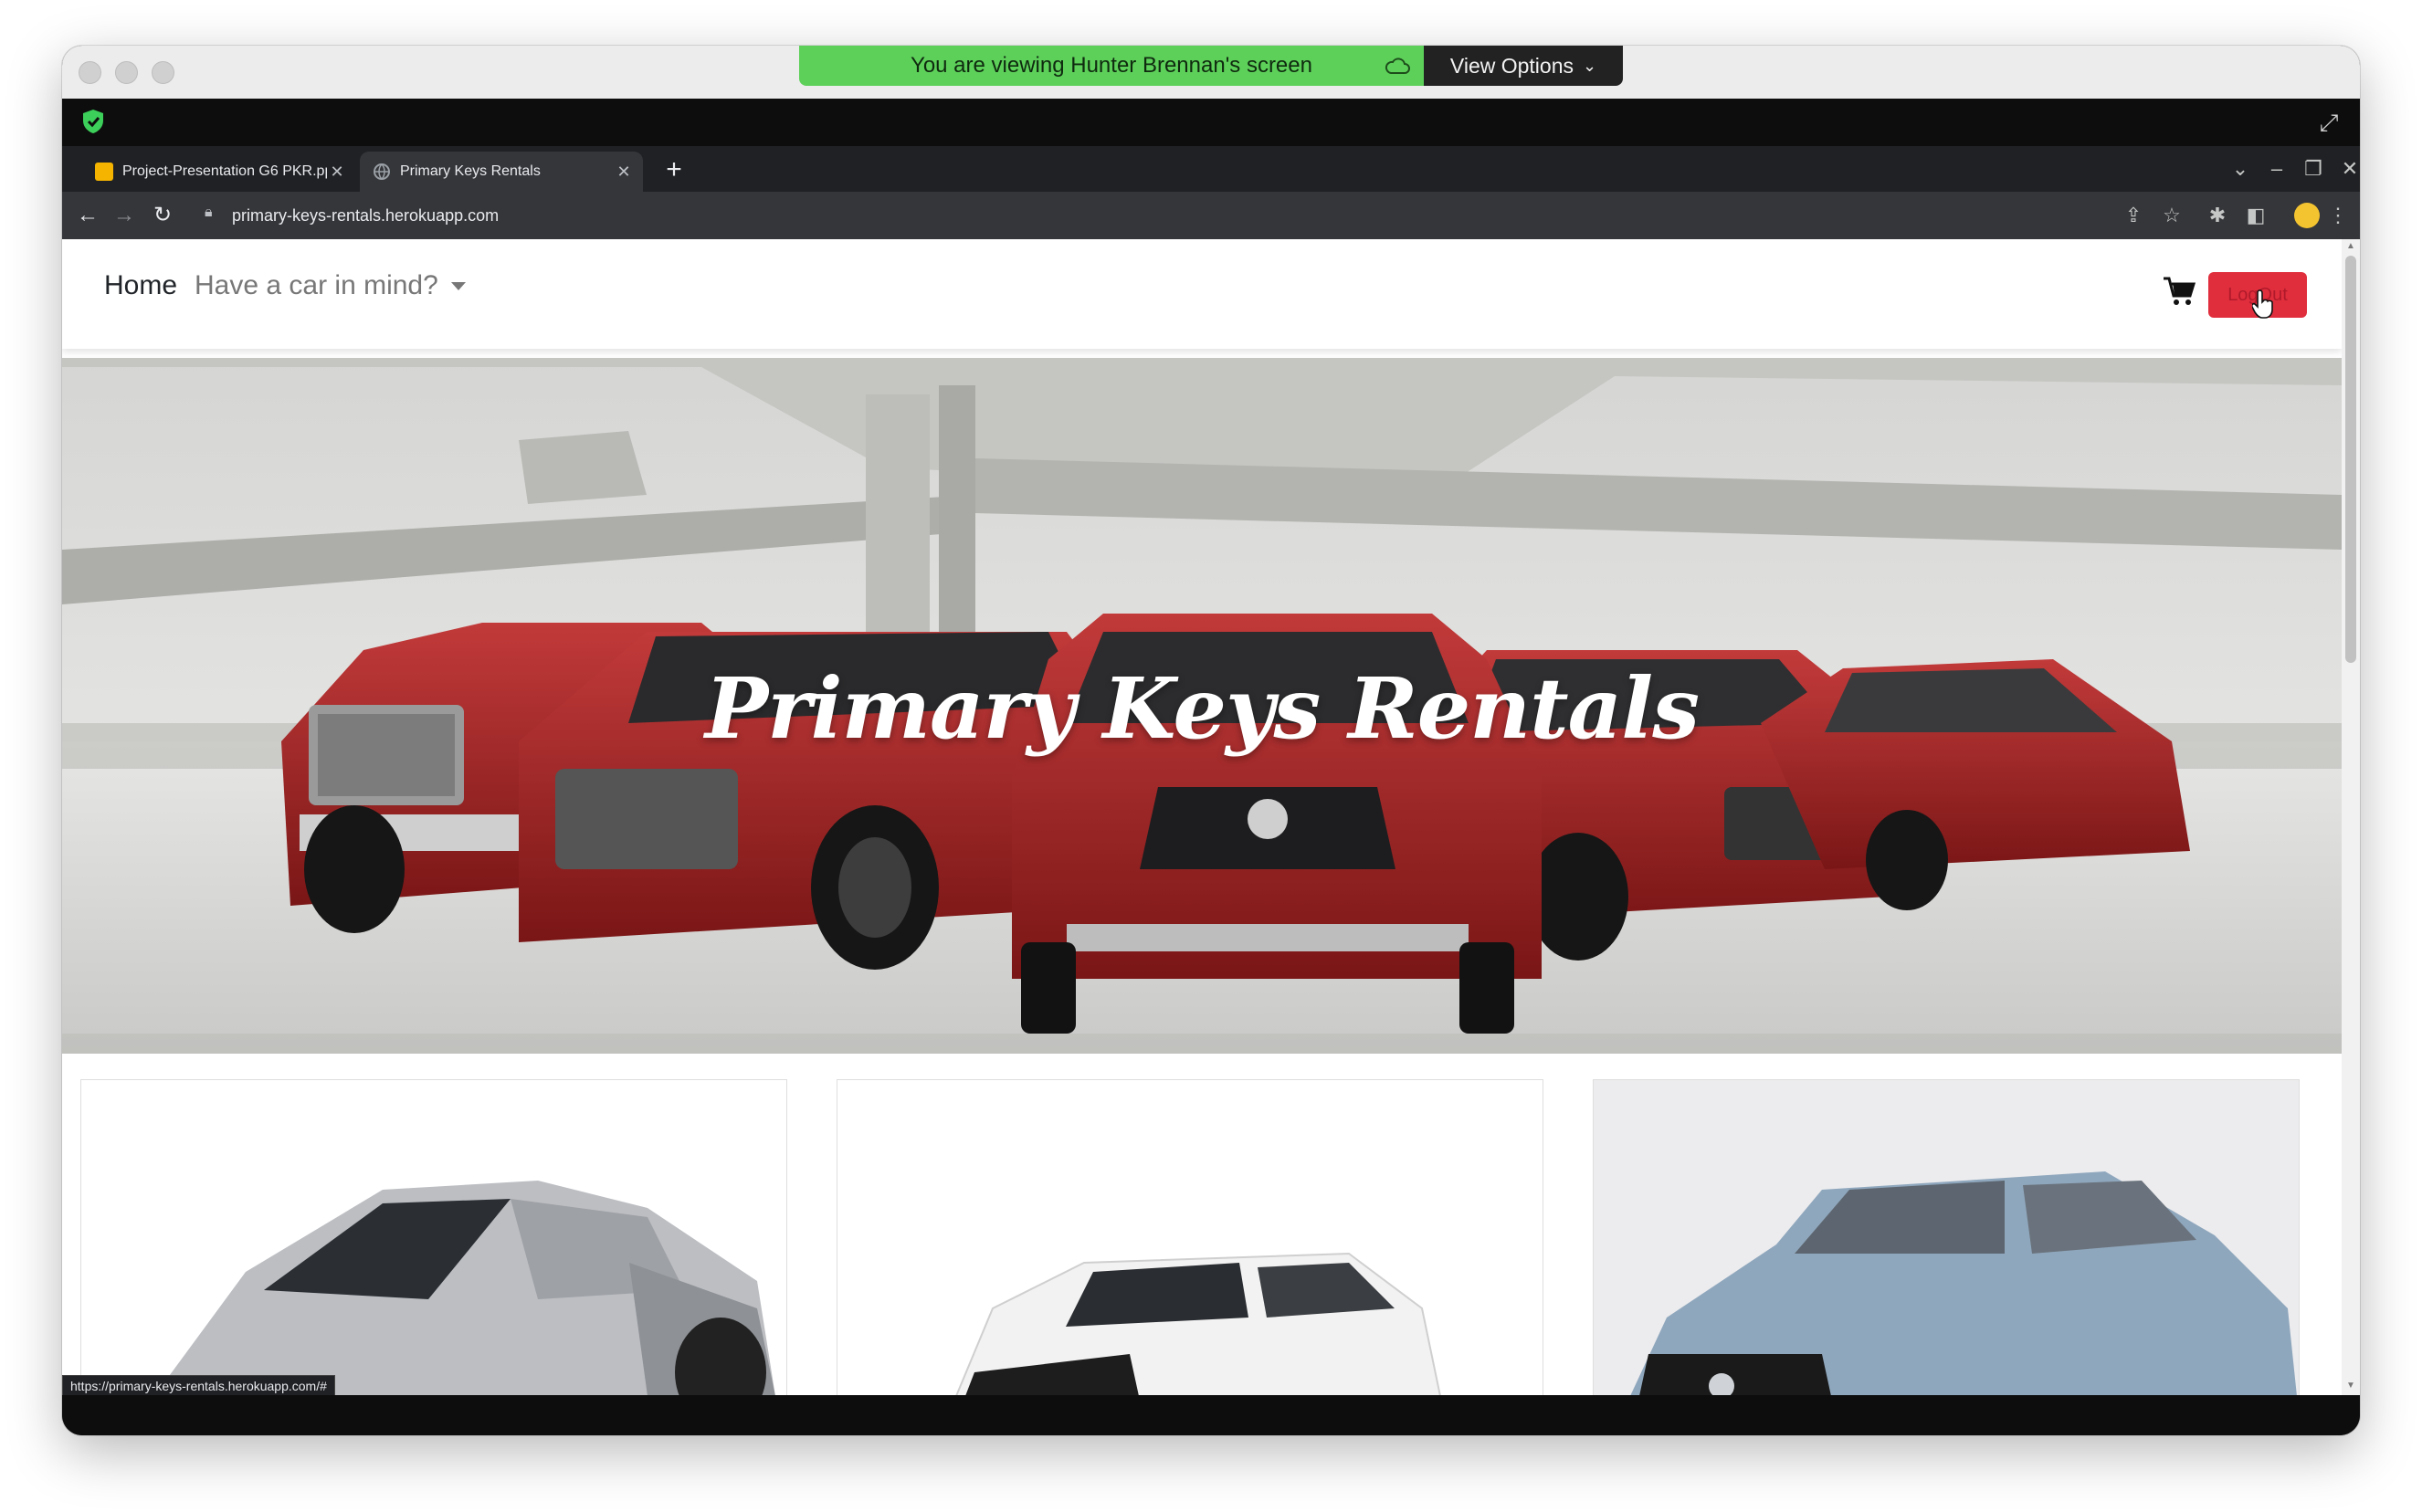 The image size is (2422, 1512). Describe the element at coordinates (365, 215) in the screenshot. I see `address-bar: primary-keys-rentals.herokuapp.com` at that location.